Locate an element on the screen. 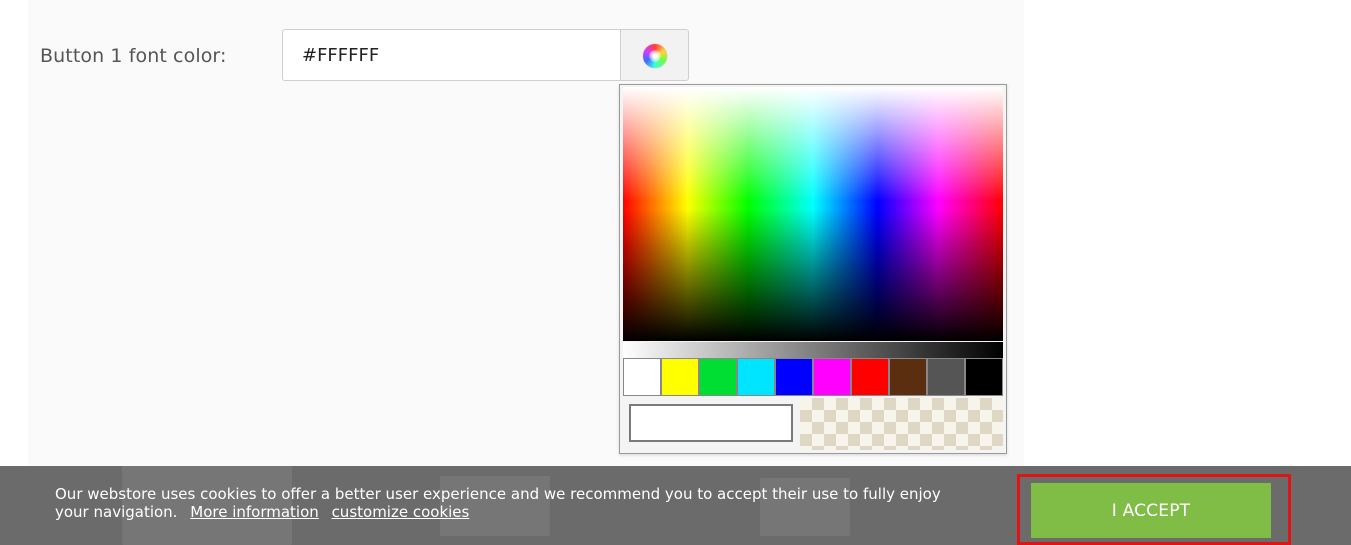 The height and width of the screenshot is (545, 1351). color-preview is located at coordinates (711, 423).